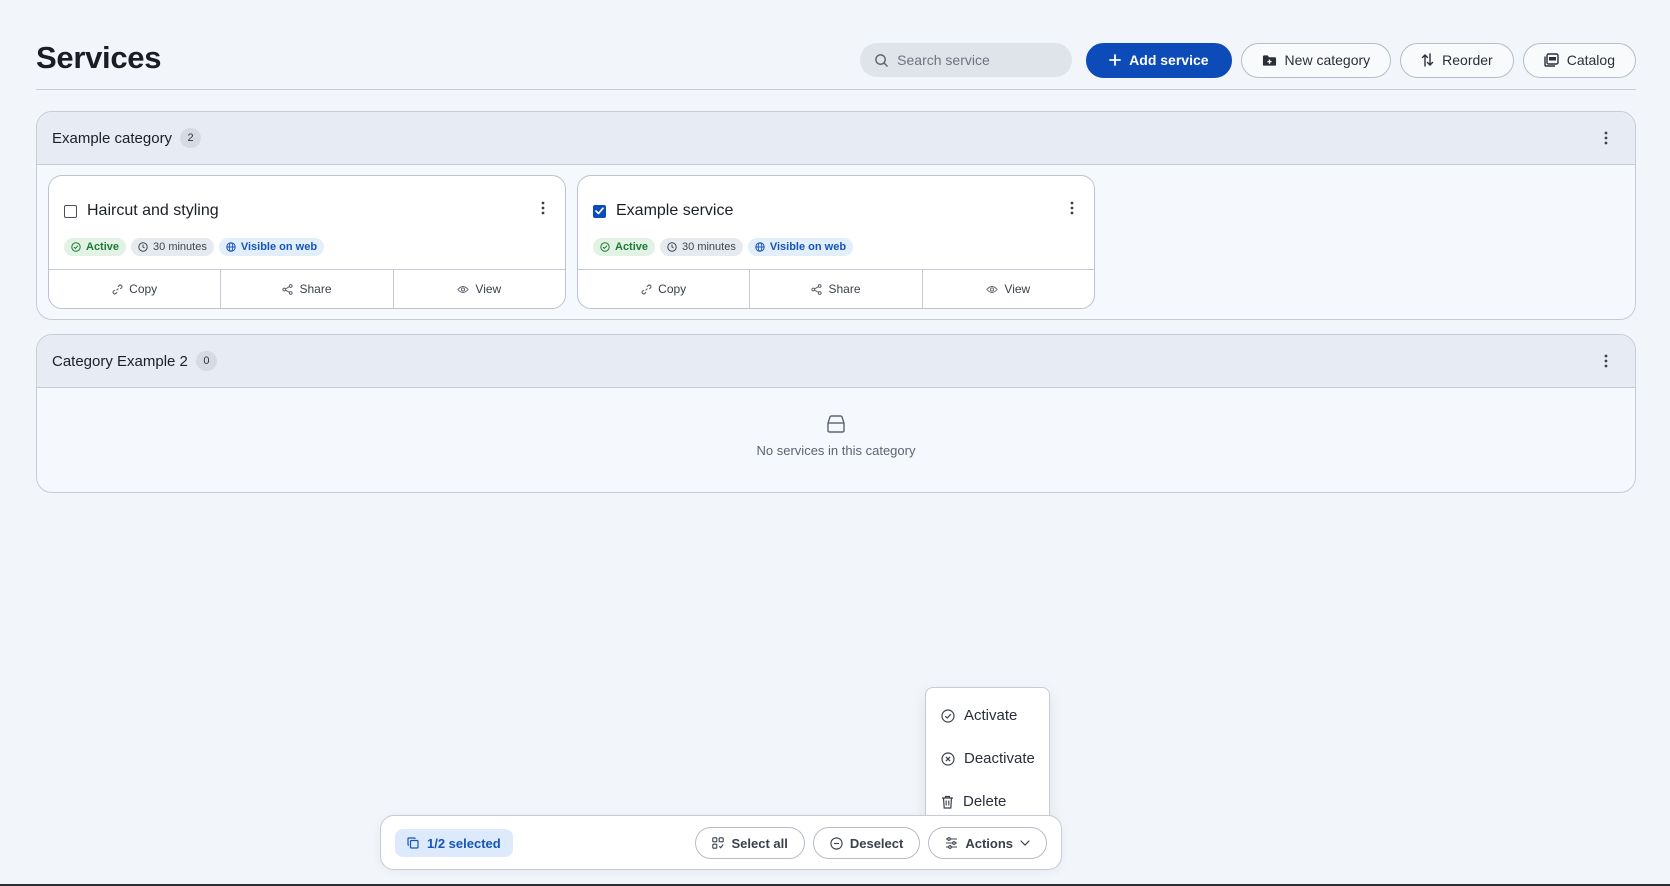  I want to click on copy-label: Copy, so click(672, 289).